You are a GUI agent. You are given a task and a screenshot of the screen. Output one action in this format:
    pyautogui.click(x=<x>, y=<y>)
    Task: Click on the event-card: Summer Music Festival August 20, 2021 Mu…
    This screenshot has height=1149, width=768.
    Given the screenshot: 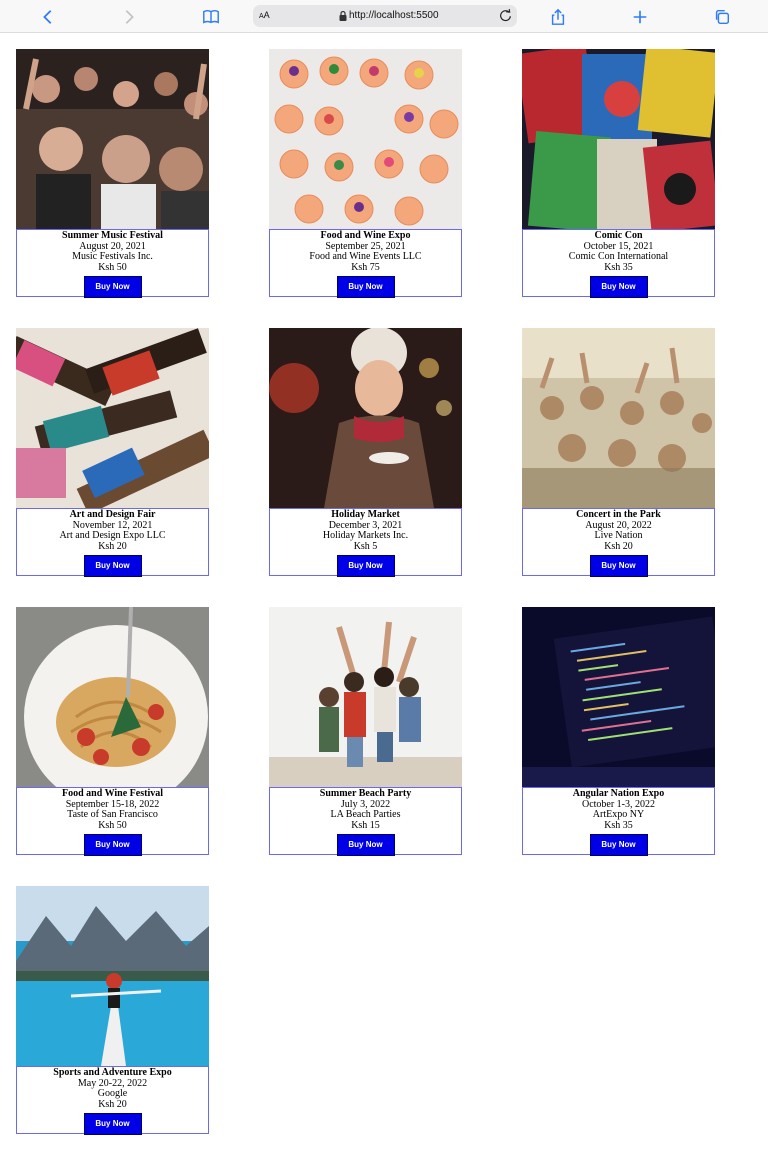 What is the action you would take?
    pyautogui.click(x=112, y=174)
    